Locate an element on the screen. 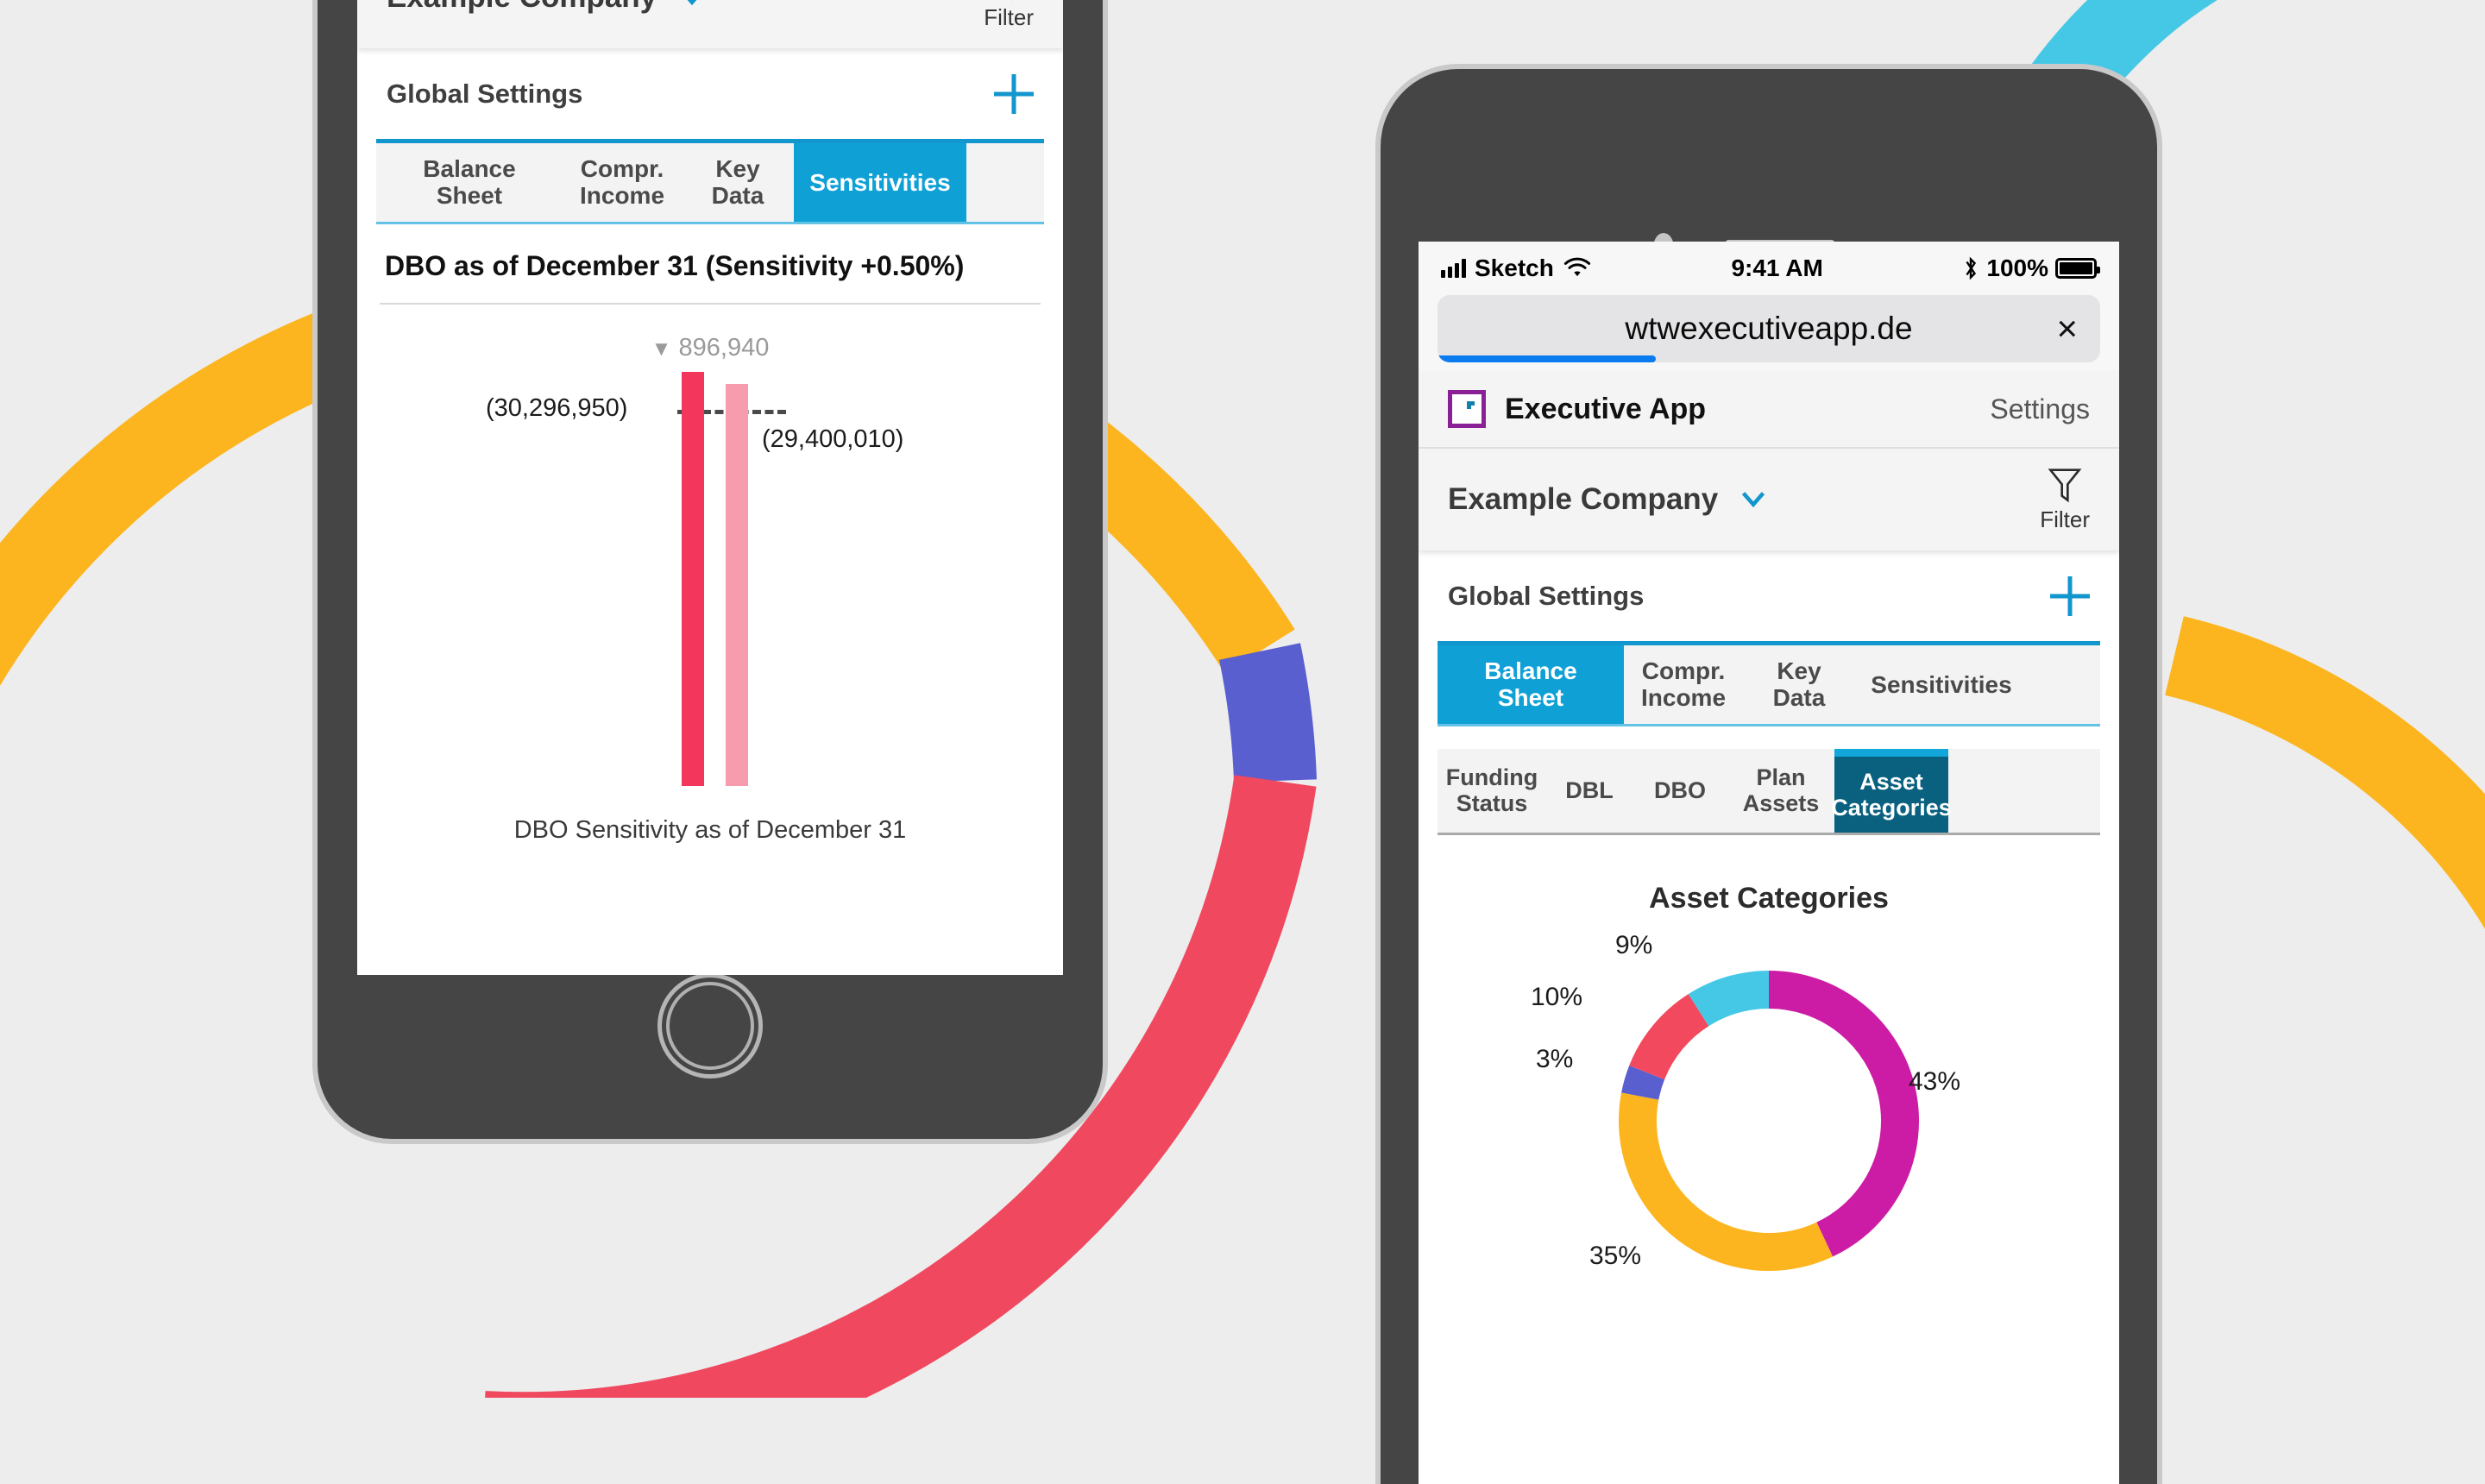  donut-chart-title: Asset Categories is located at coordinates (1769, 898).